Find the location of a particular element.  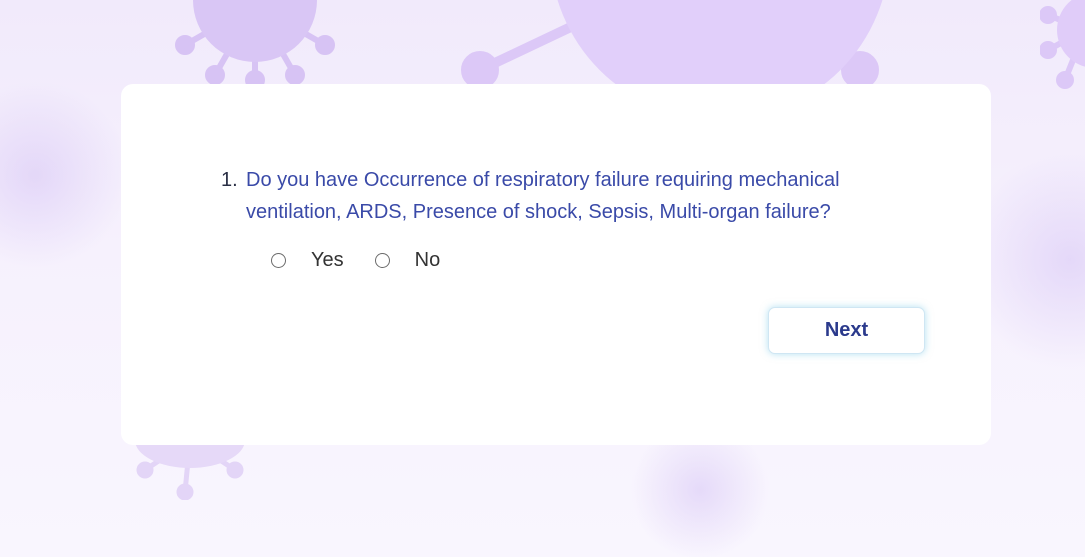

option-no: No is located at coordinates (407, 260).